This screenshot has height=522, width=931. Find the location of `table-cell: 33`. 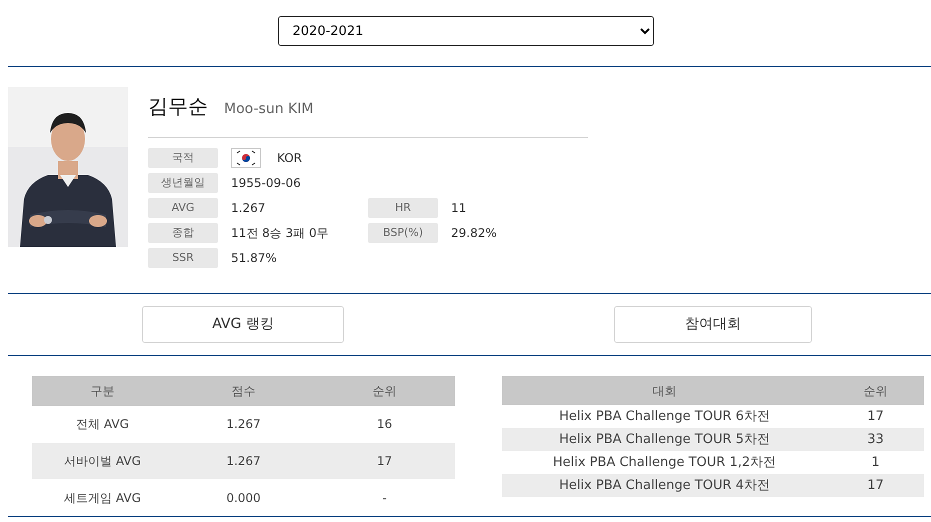

table-cell: 33 is located at coordinates (875, 439).